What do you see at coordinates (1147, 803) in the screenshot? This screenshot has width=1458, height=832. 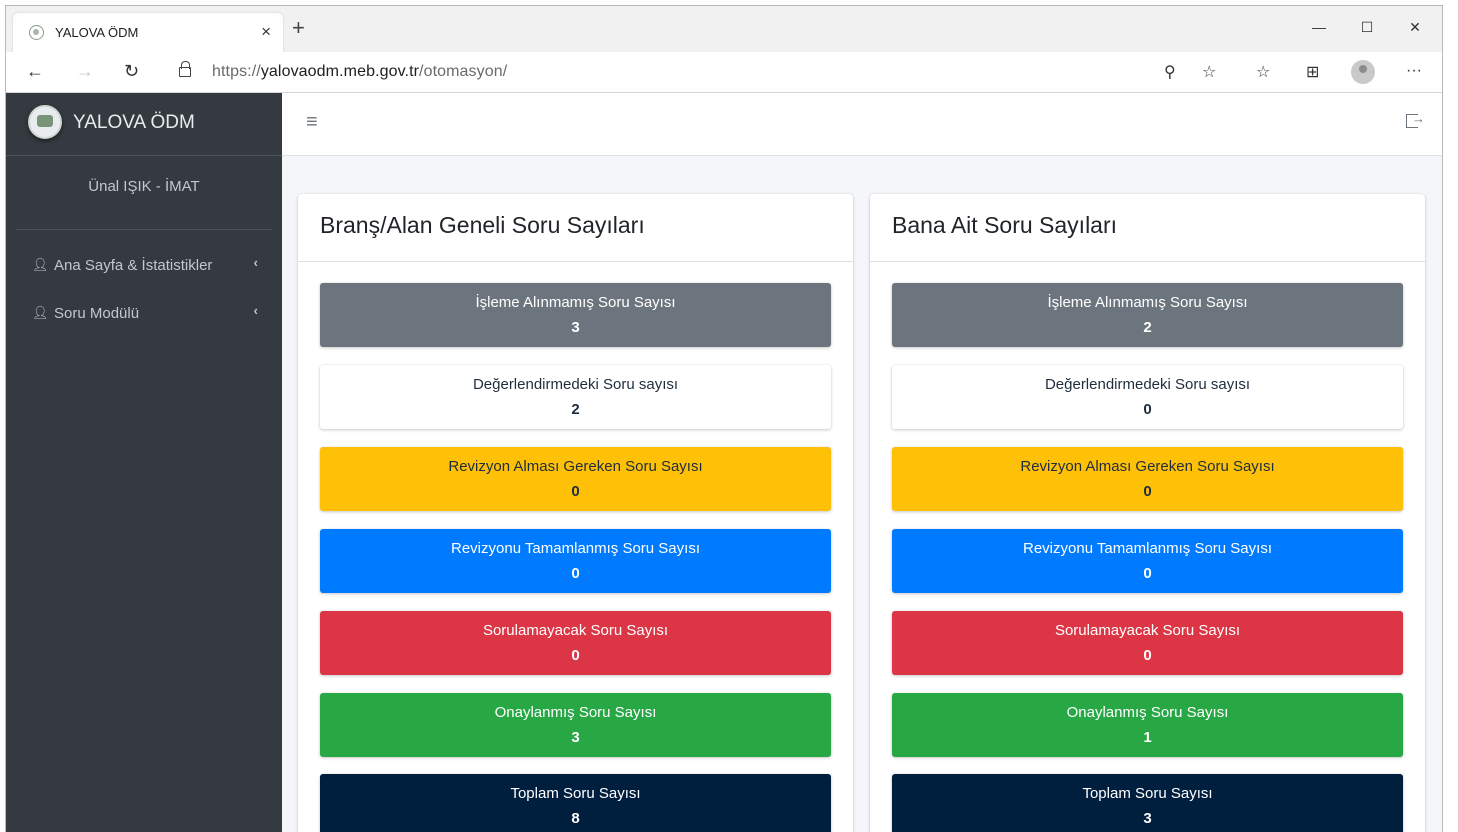 I see `stat-total: Toplam Soru Sayısı 3` at bounding box center [1147, 803].